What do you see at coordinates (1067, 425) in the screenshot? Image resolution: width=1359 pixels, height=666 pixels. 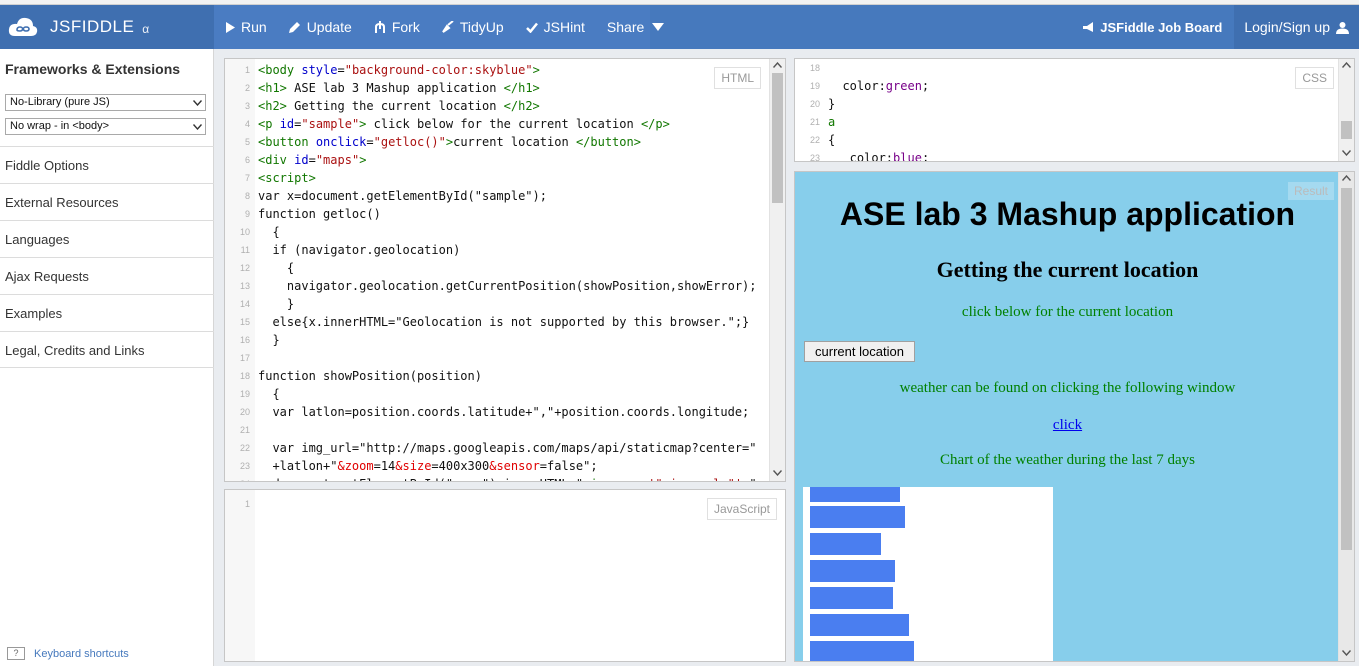 I see `weather-link: click` at bounding box center [1067, 425].